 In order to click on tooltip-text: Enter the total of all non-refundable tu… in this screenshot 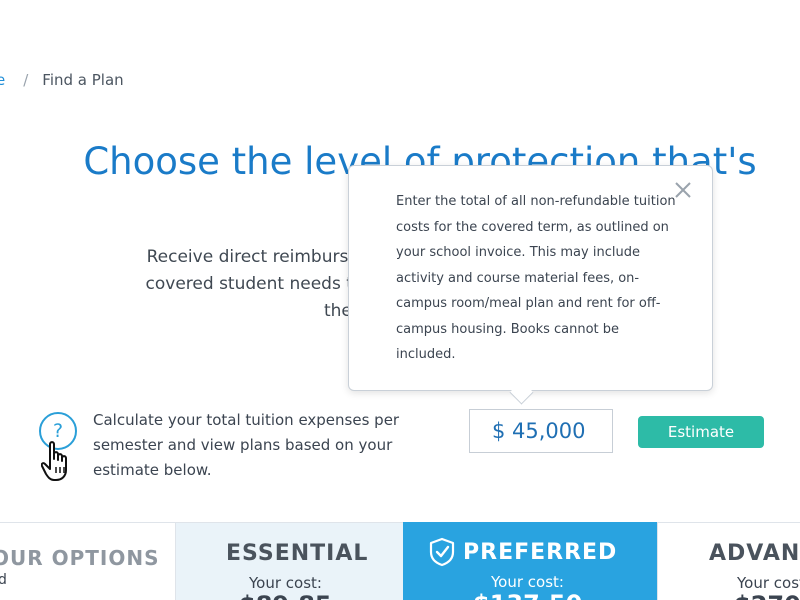, I will do `click(536, 278)`.